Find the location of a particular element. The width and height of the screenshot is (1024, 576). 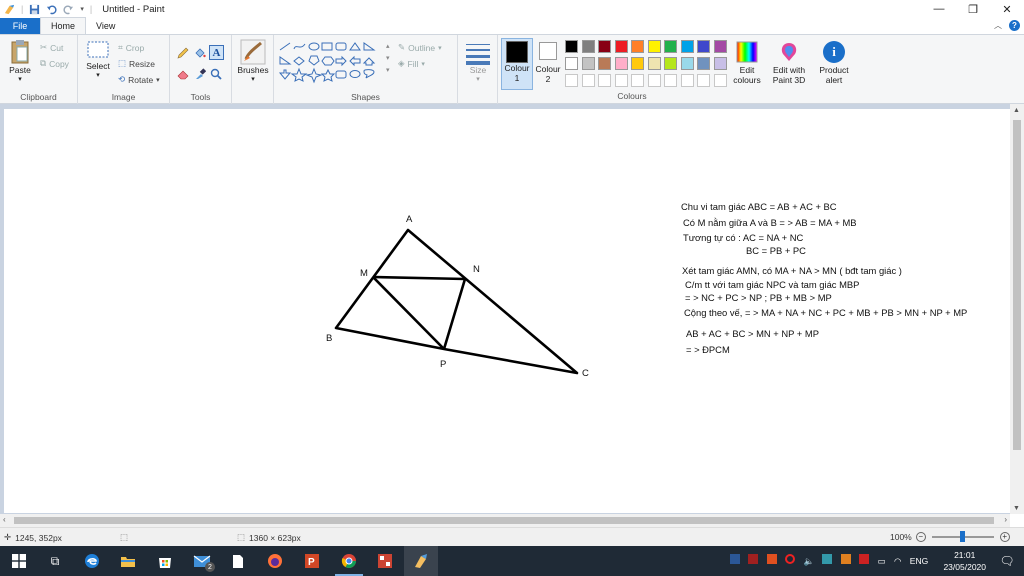

brushes-dropdown-icon: ▾ is located at coordinates (253, 80).